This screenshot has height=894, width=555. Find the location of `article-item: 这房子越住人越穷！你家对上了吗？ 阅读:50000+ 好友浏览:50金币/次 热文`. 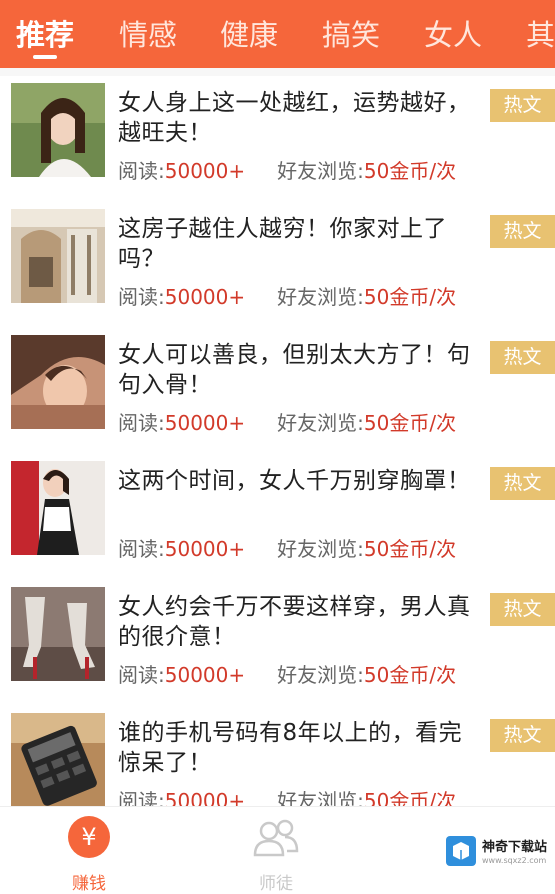

article-item: 这房子越住人越穷！你家对上了吗？ 阅读:50000+ 好友浏览:50金币/次 热文 is located at coordinates (277, 265).